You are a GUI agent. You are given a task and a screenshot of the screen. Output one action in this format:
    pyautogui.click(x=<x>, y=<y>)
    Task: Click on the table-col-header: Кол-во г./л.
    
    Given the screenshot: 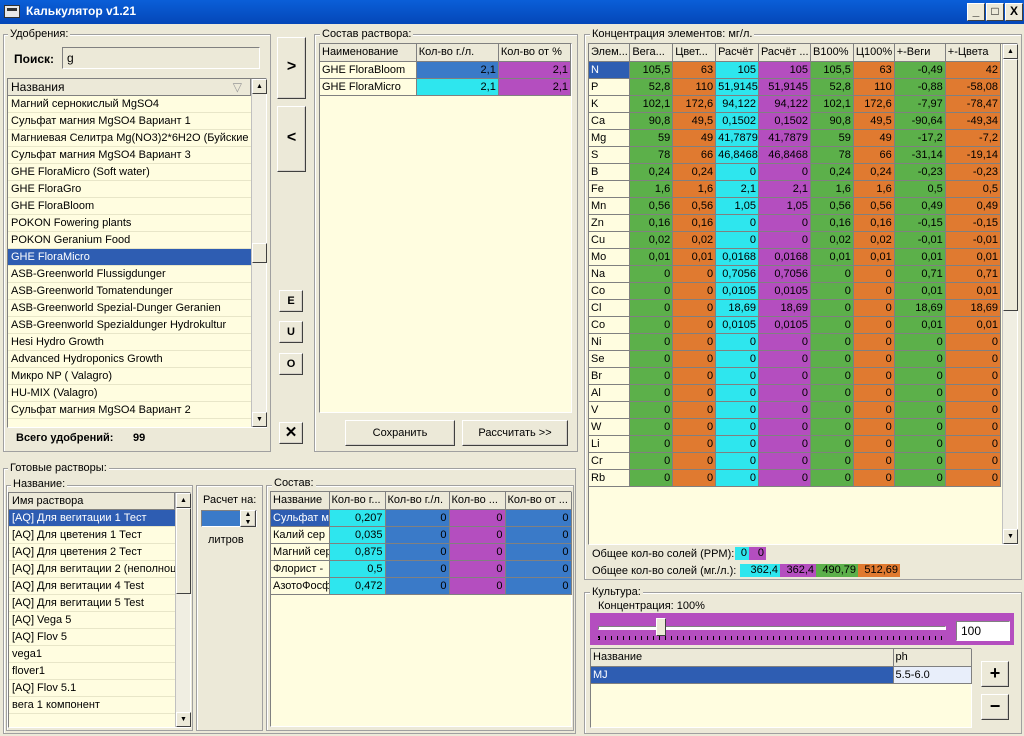 What is the action you would take?
    pyautogui.click(x=457, y=53)
    